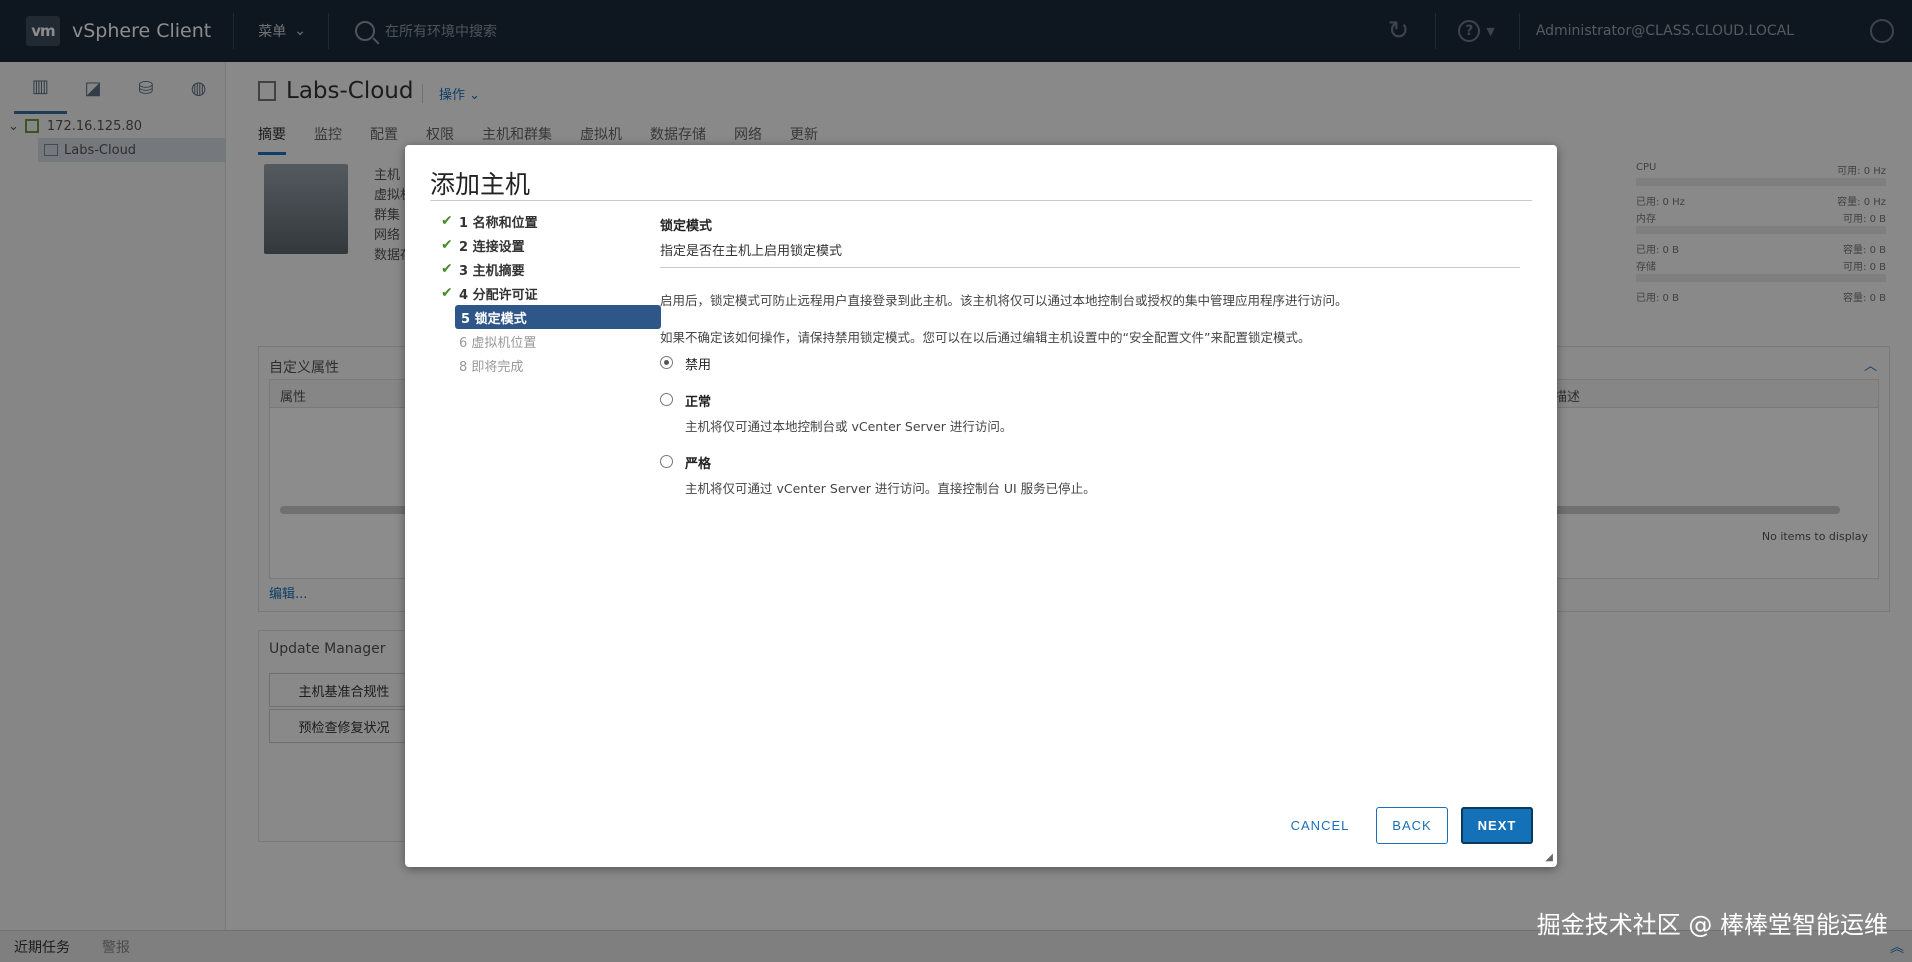 The height and width of the screenshot is (962, 1912). What do you see at coordinates (1090, 254) in the screenshot?
I see `section-subtitle: 指定是否在主机上启用锁定模式` at bounding box center [1090, 254].